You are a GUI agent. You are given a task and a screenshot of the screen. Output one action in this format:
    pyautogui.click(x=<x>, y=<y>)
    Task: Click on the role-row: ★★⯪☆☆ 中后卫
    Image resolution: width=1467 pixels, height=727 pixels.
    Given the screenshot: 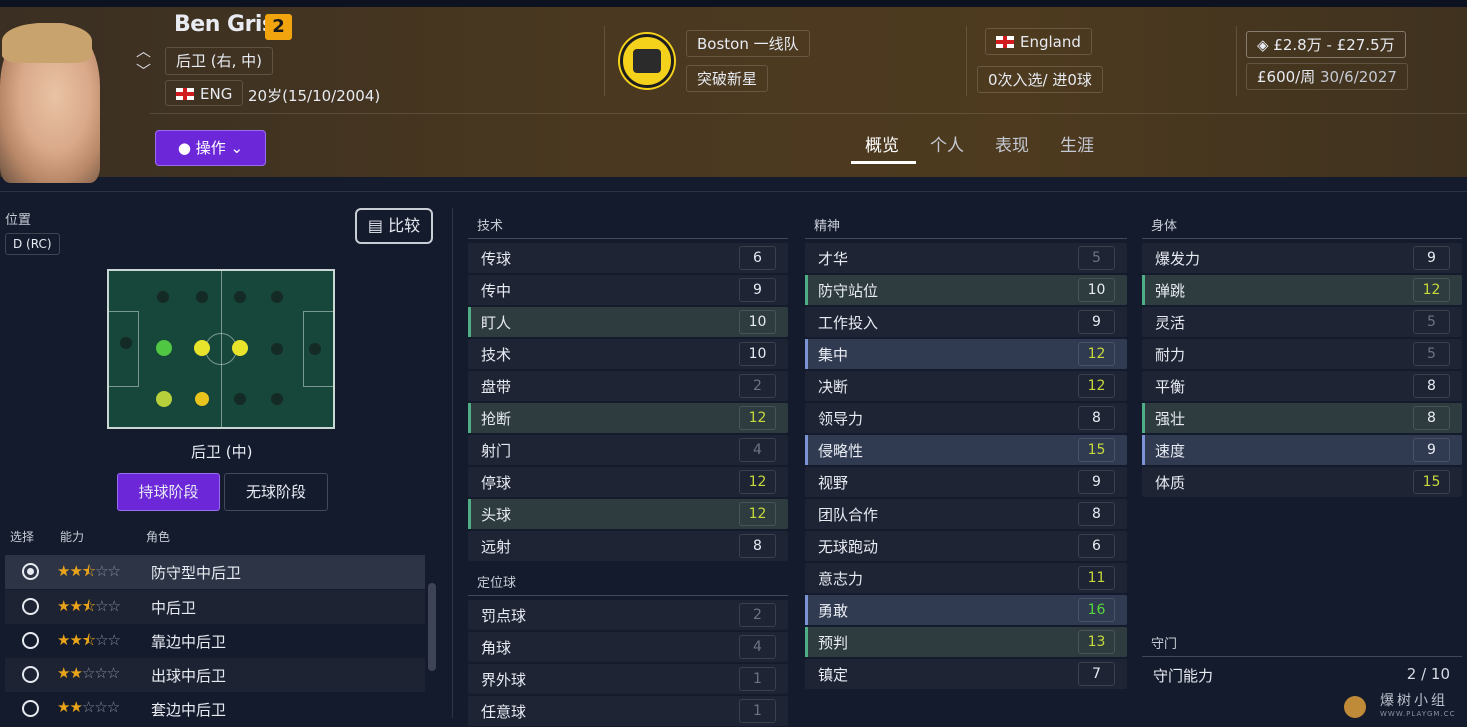 What is the action you would take?
    pyautogui.click(x=215, y=607)
    